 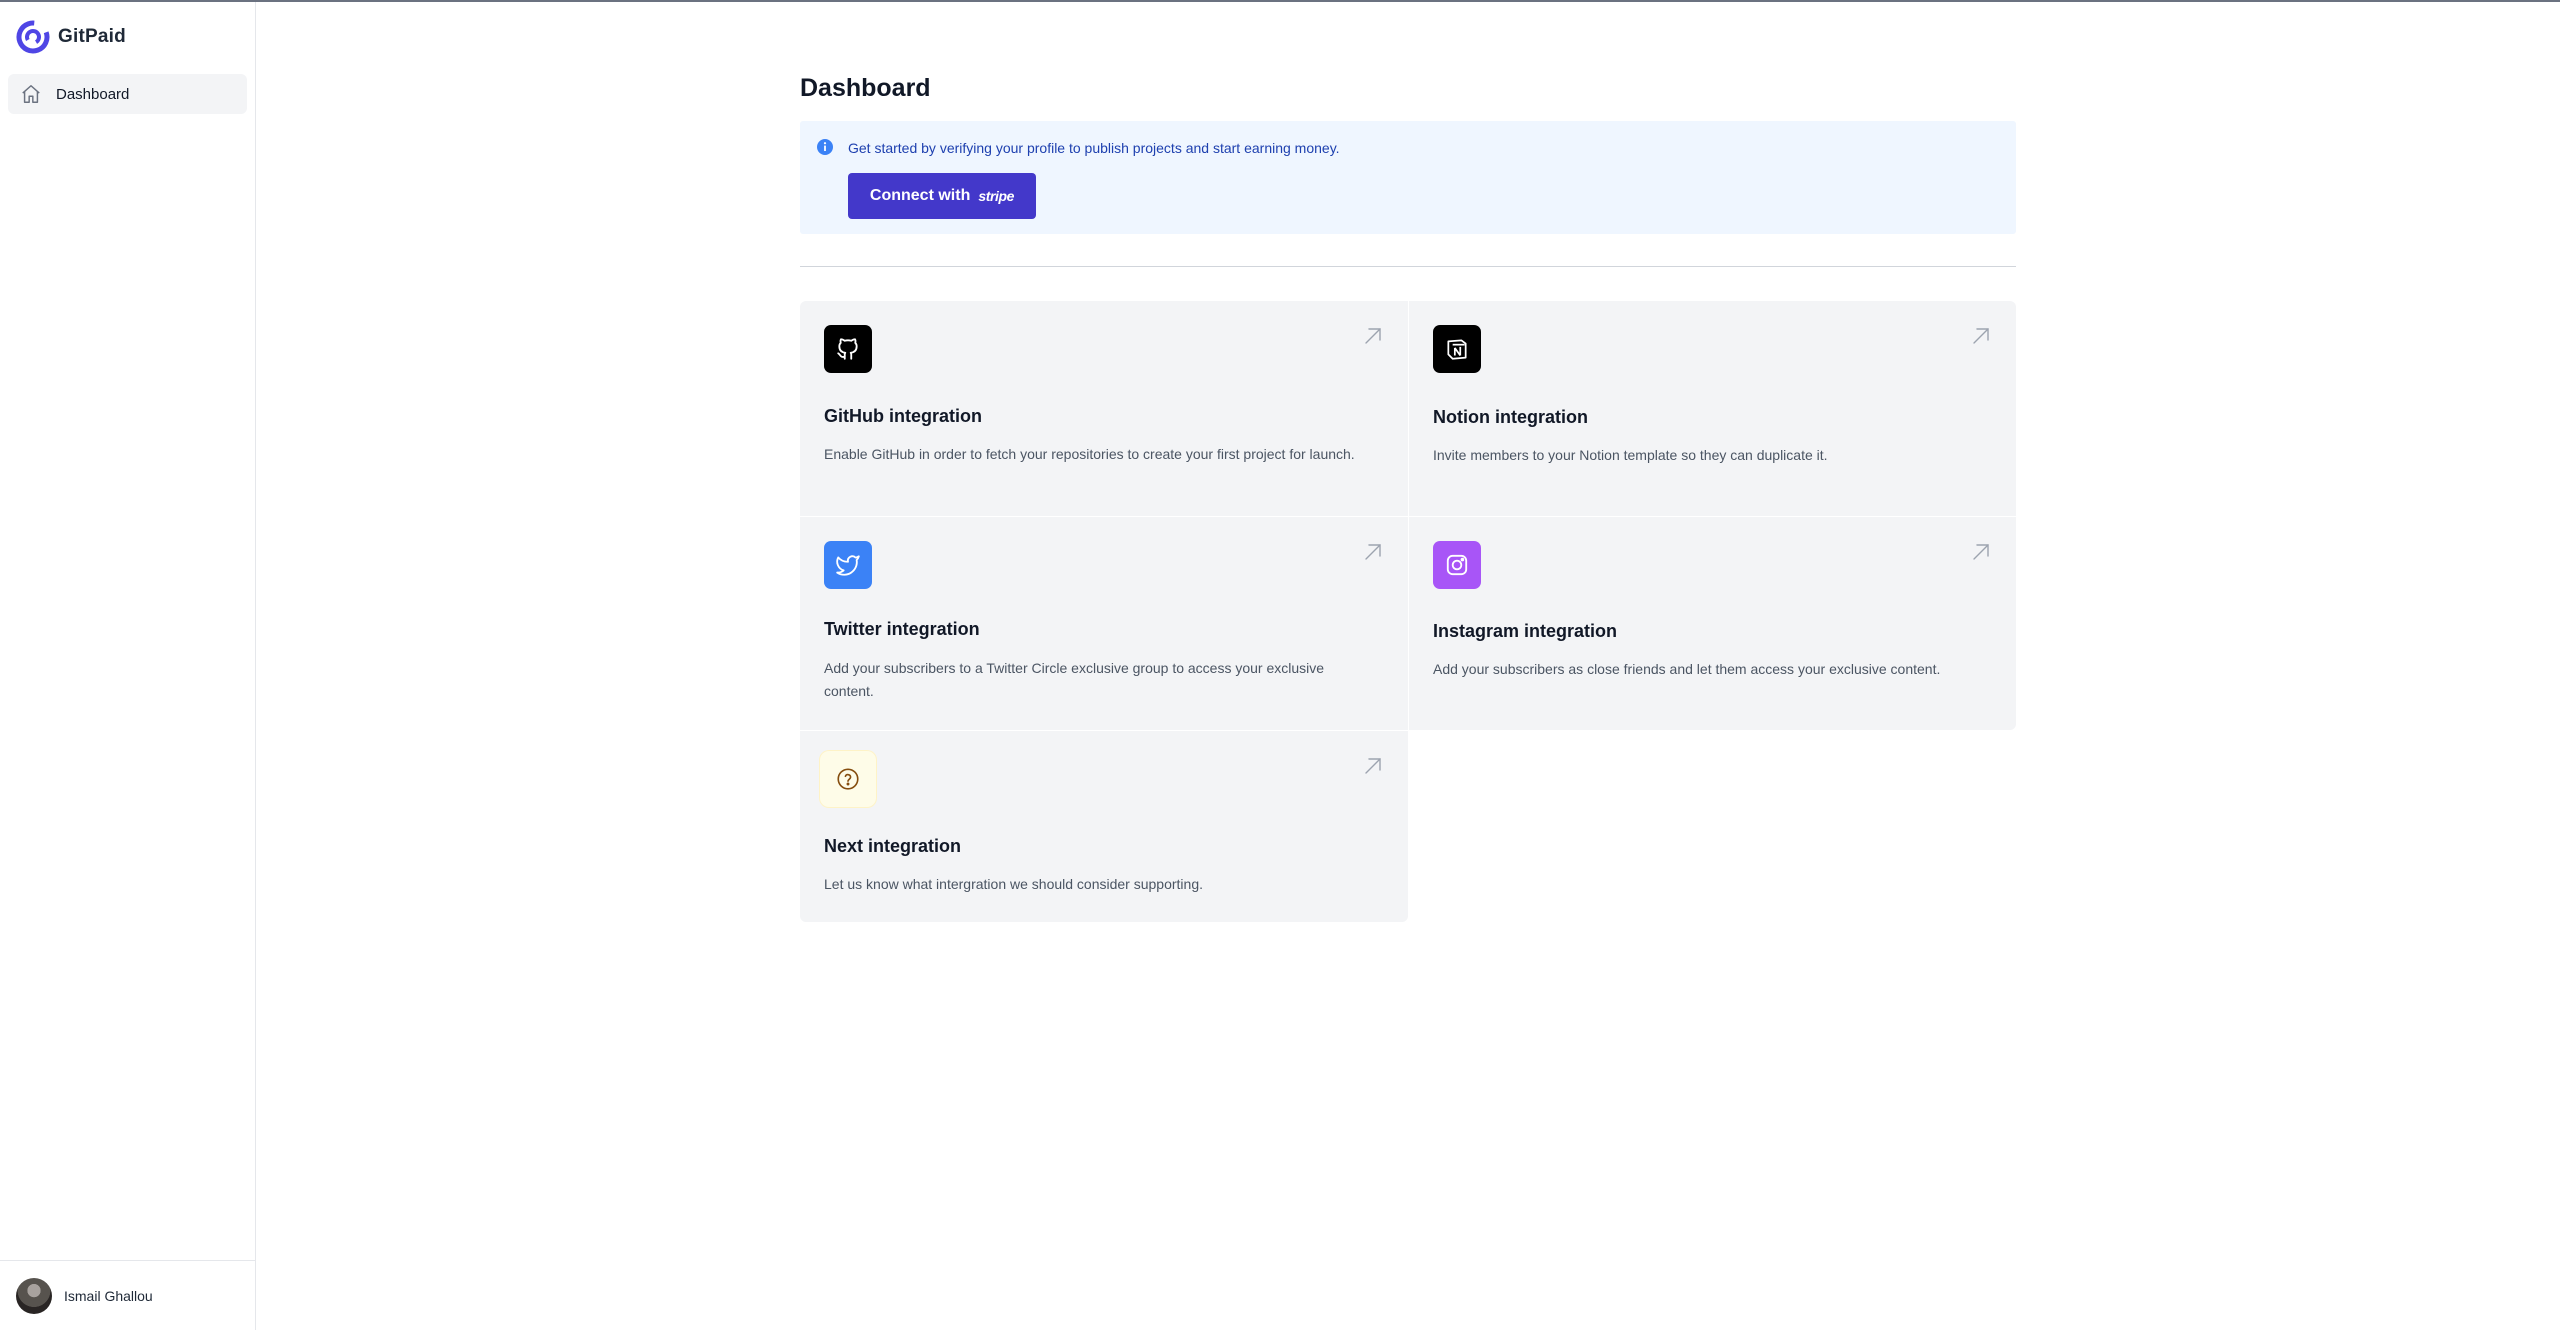 What do you see at coordinates (93, 94) in the screenshot?
I see `sidebar-item-label: Dashboard` at bounding box center [93, 94].